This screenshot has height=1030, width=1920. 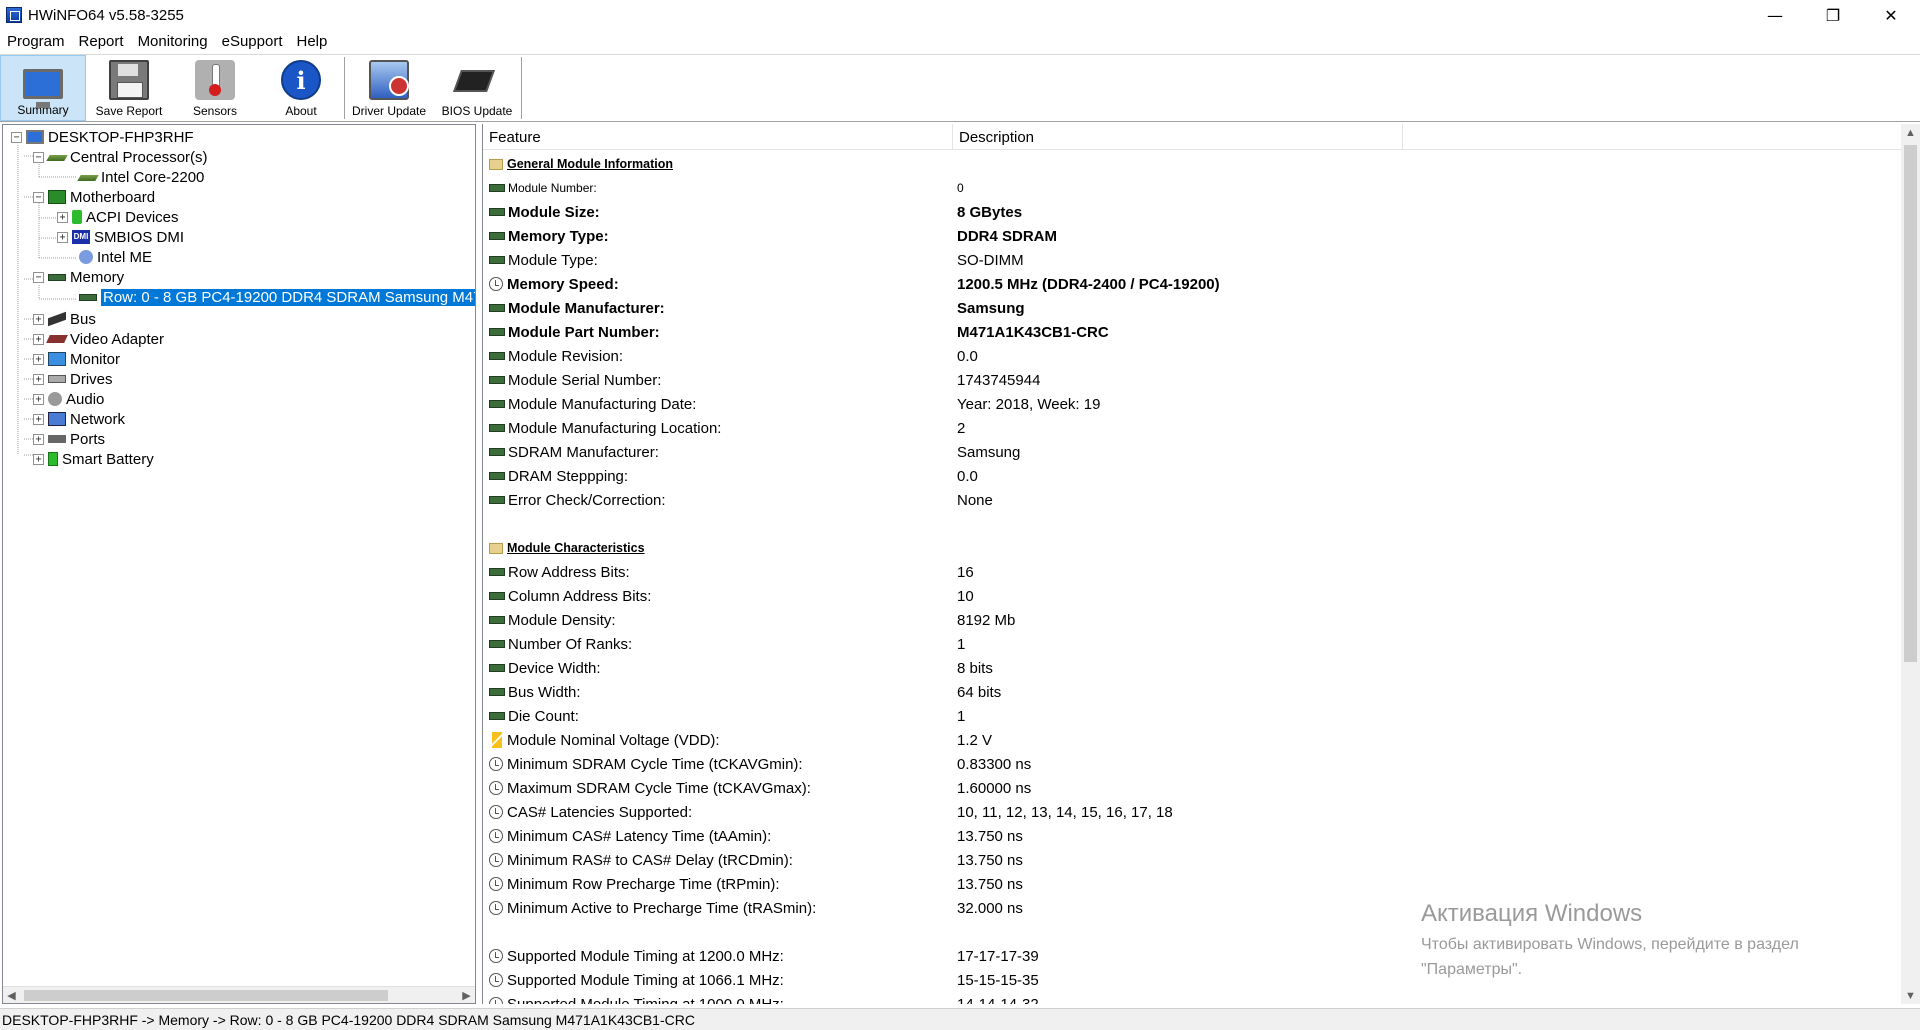 I want to click on scroll-up-icon: ▲, so click(x=1910, y=132).